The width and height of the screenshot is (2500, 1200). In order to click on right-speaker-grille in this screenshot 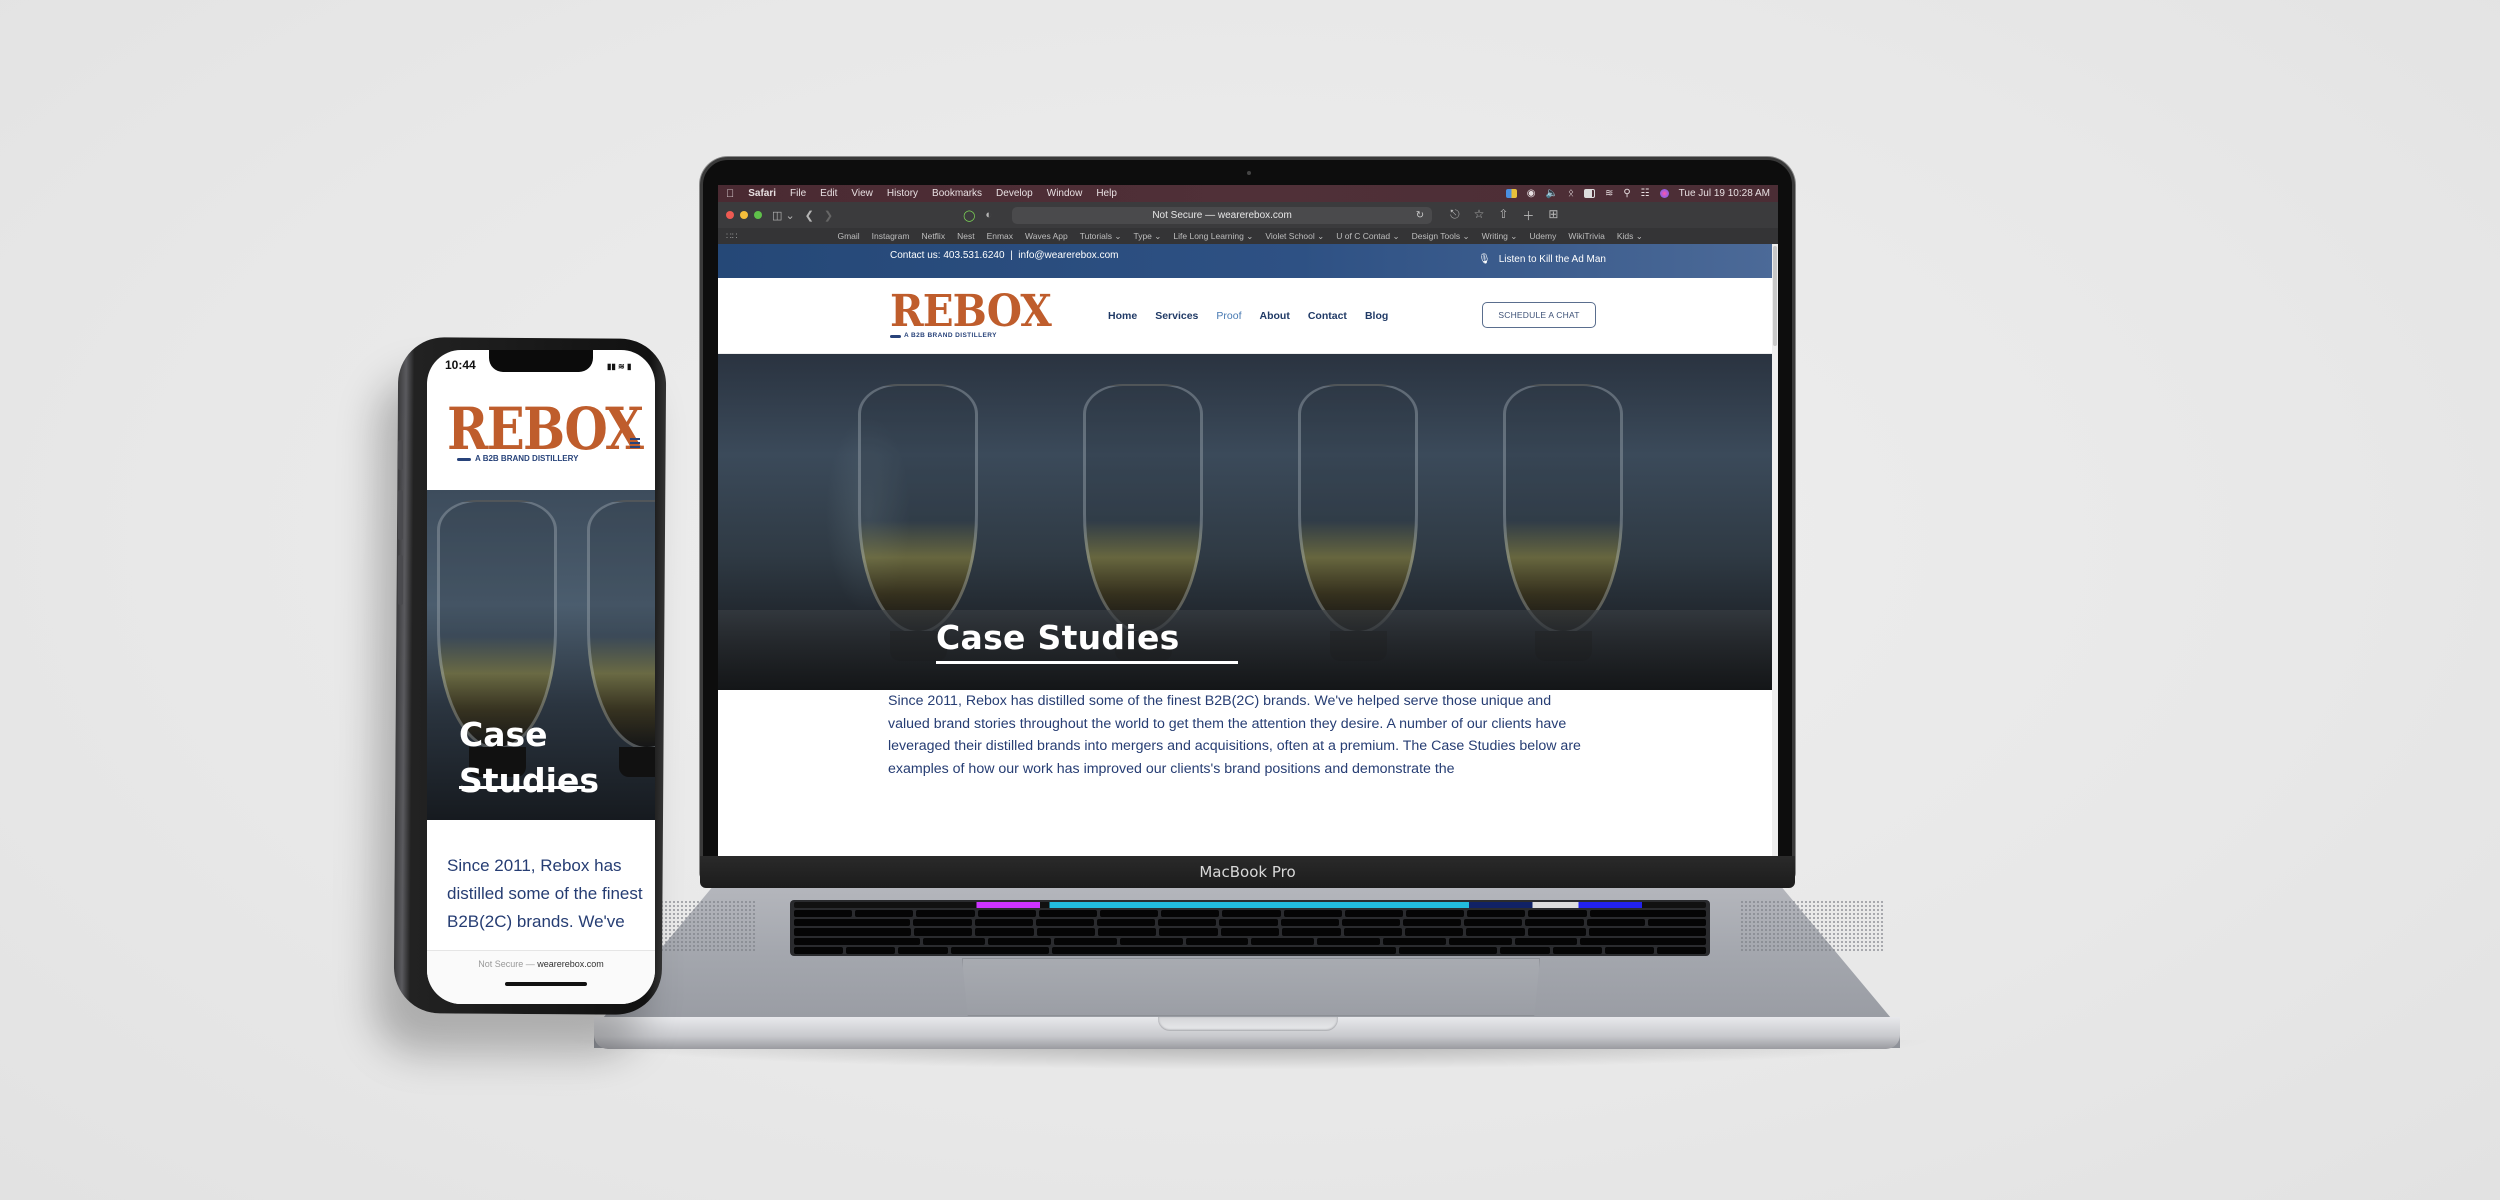, I will do `click(1812, 926)`.